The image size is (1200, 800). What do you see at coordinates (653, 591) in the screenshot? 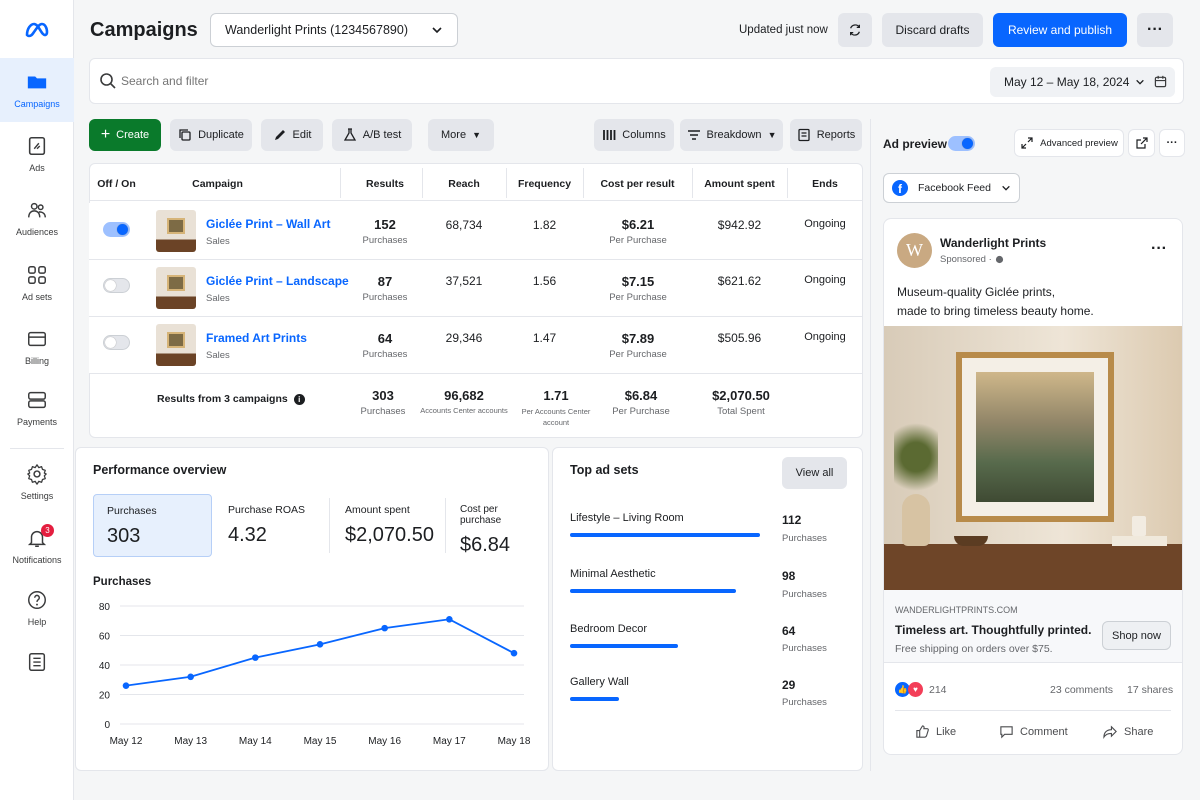
I see `ad-set-bar` at bounding box center [653, 591].